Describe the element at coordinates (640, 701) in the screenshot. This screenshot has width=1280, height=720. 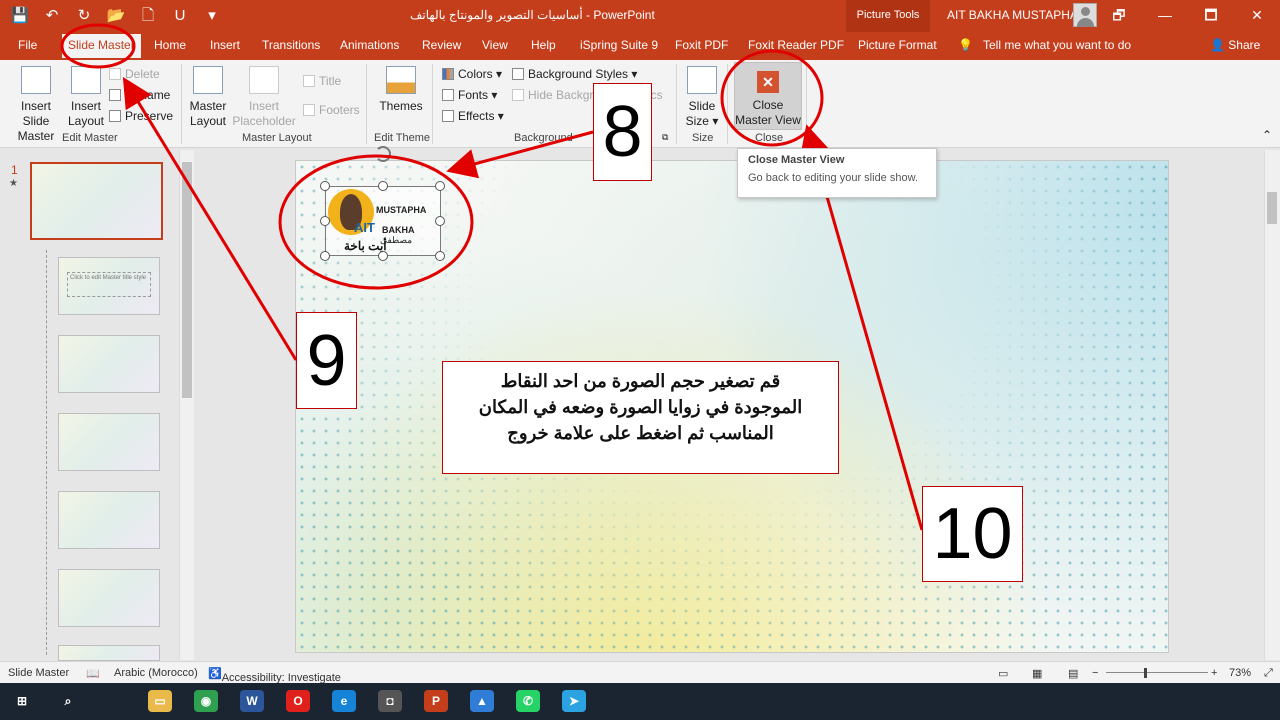
I see `taskbar: ⊞ ⌕ ▭ ◉ W Oe ◘ P ▲ ✆ ➤` at that location.